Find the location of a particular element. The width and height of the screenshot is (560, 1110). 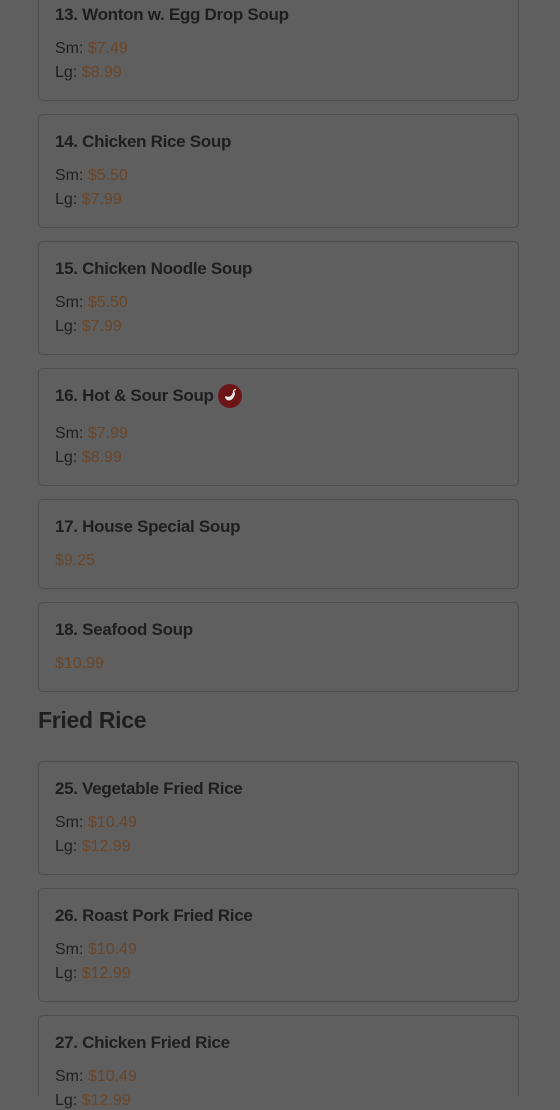

section-title: Fried Rice is located at coordinates (92, 720).